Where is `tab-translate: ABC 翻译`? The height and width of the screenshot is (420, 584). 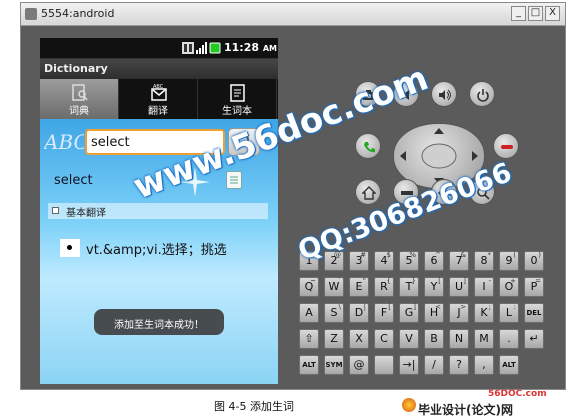
tab-translate: ABC 翻译 is located at coordinates (158, 99).